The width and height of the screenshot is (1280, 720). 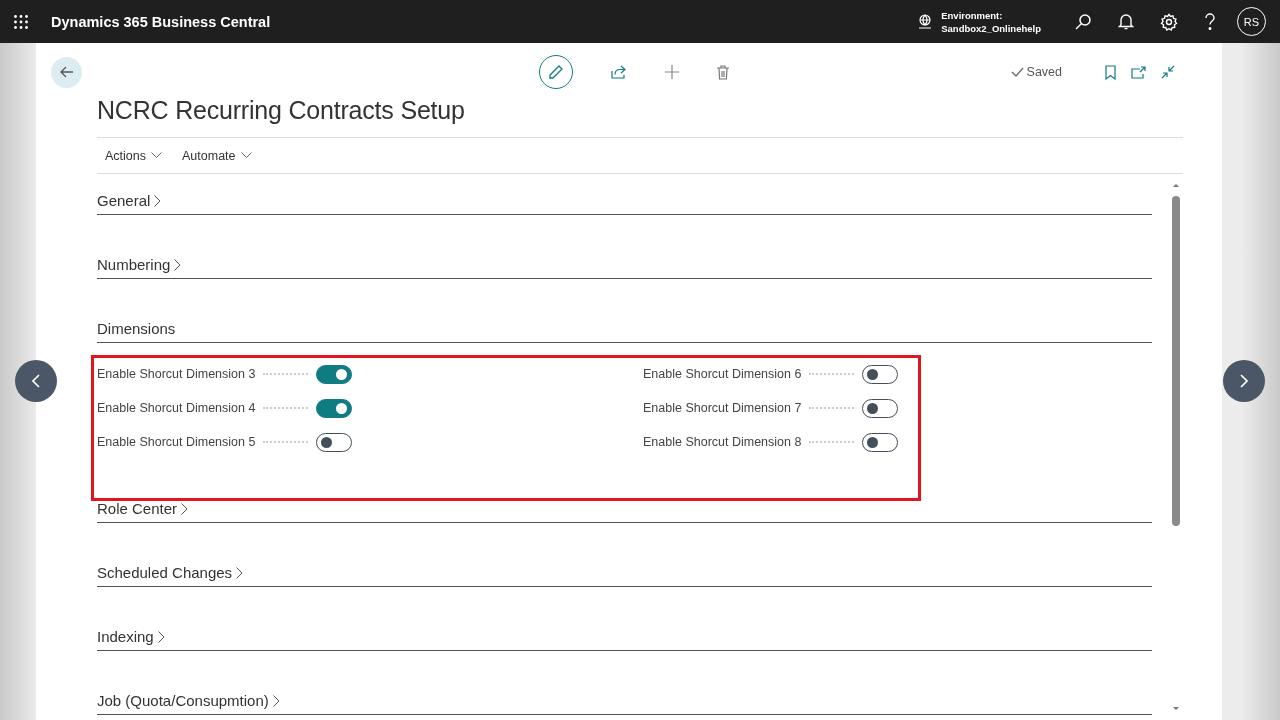 I want to click on section-header: Scheduled Changes, so click(x=170, y=573).